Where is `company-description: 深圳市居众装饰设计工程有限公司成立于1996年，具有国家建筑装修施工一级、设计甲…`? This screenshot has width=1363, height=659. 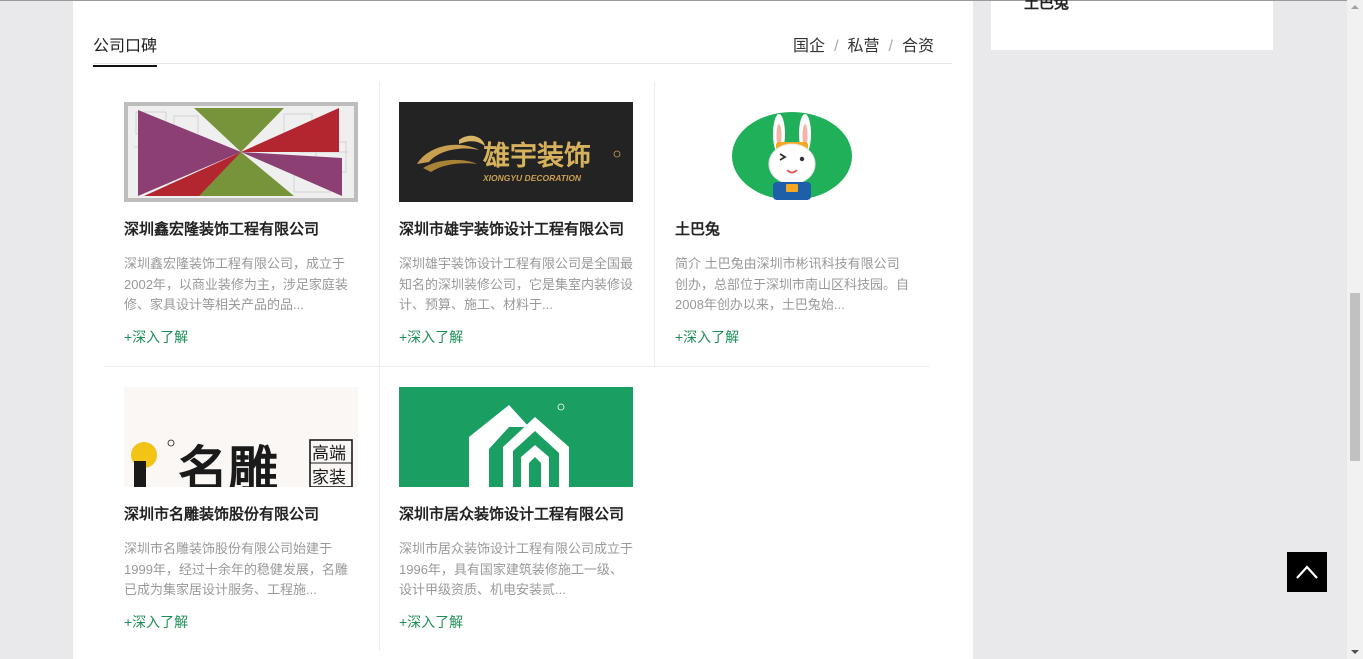
company-description: 深圳市居众装饰设计工程有限公司成立于1996年，具有国家建筑装修施工一级、设计甲… is located at coordinates (516, 569).